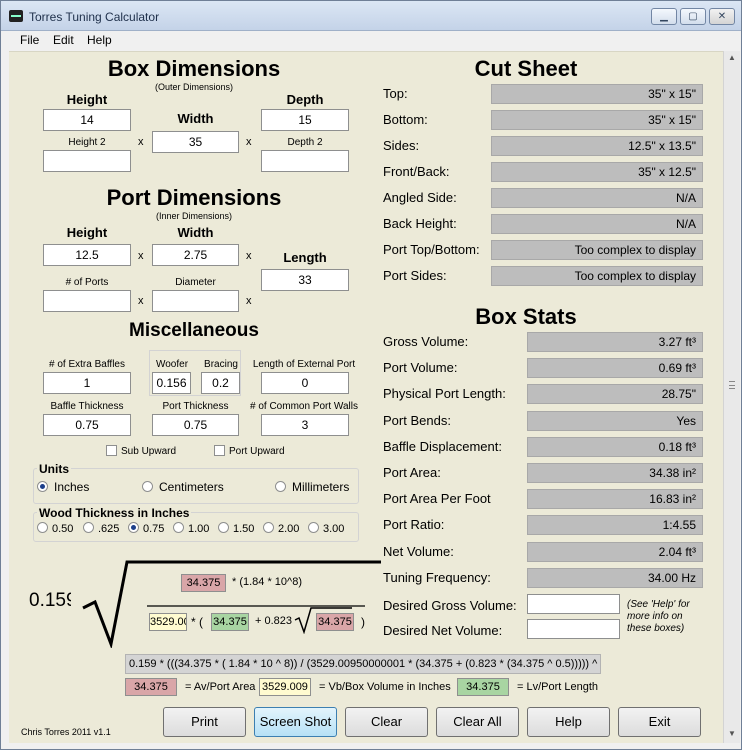 This screenshot has width=742, height=750. Describe the element at coordinates (99, 40) in the screenshot. I see `menu-help: Help` at that location.